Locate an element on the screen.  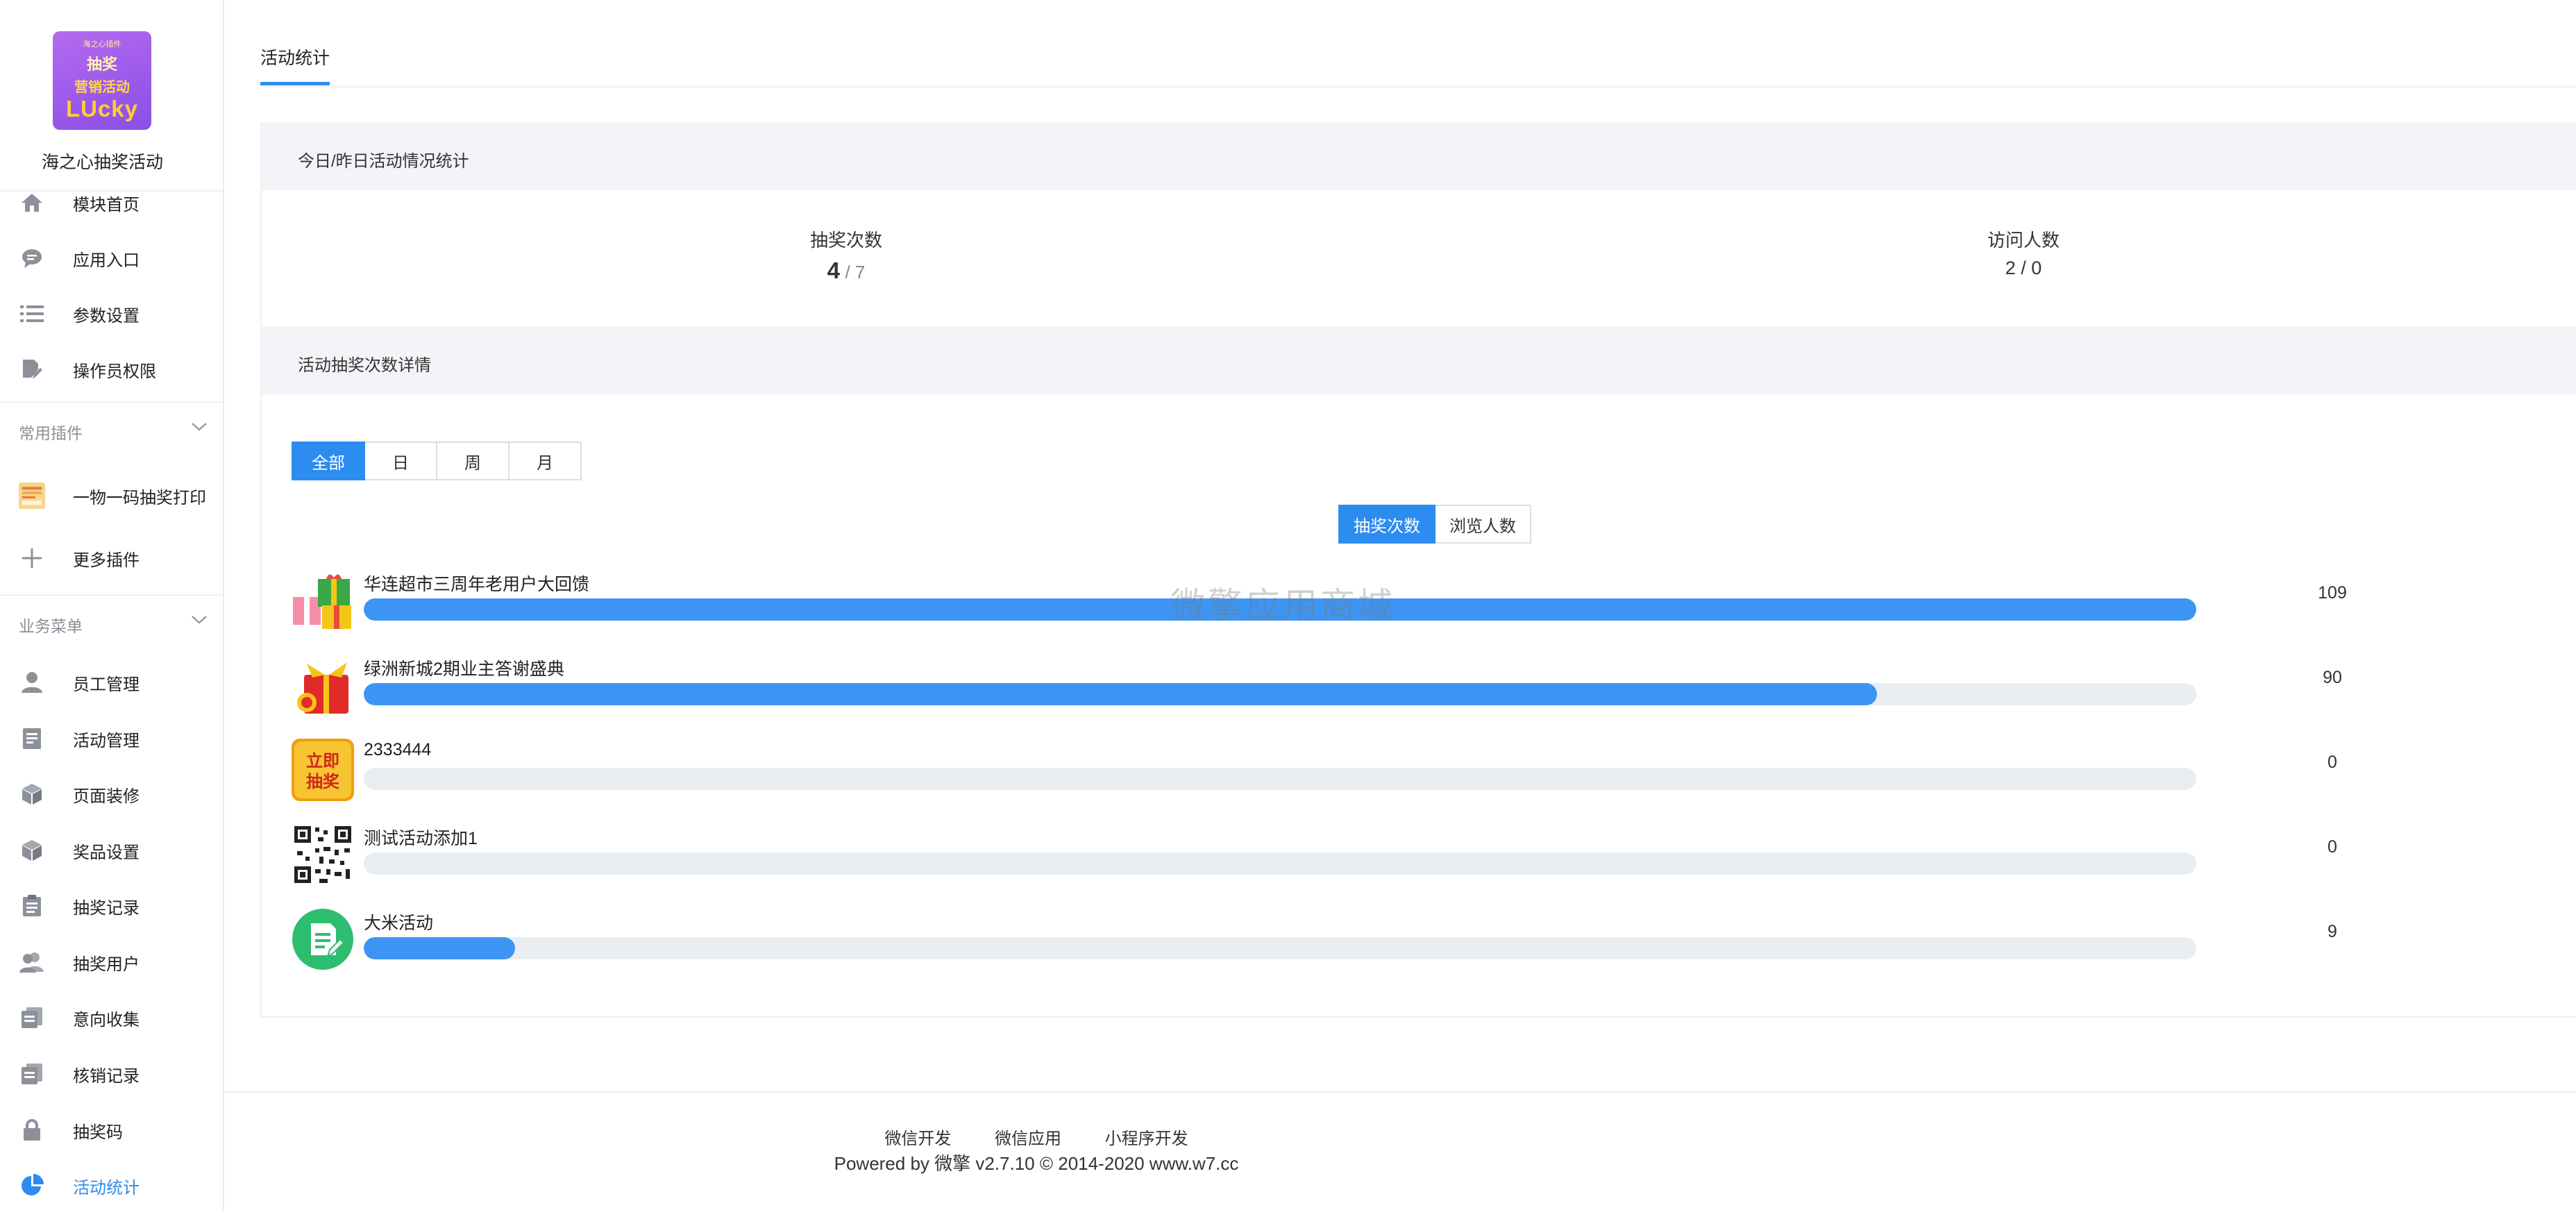
card-title: 活动抽奖次数详情 is located at coordinates (364, 365).